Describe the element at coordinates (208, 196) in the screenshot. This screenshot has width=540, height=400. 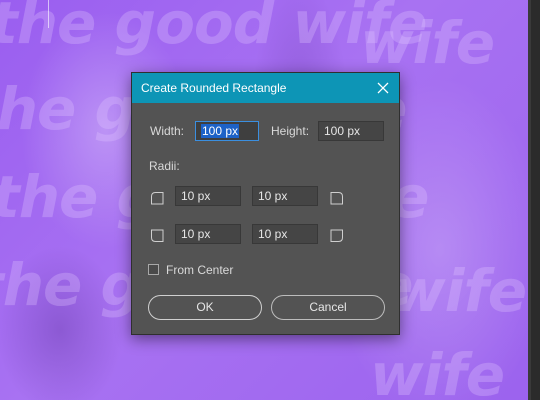
I see `top-left-radius-field: 10 px` at that location.